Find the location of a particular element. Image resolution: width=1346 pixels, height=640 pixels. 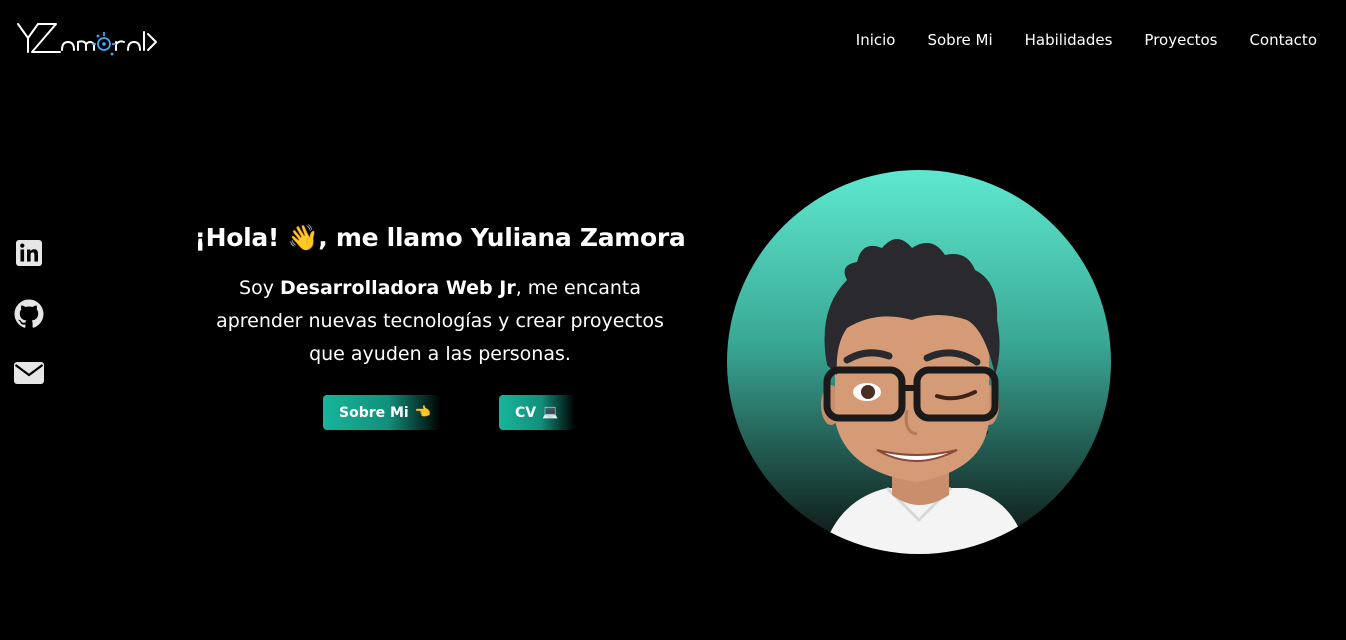

cv-button: CV 💻 is located at coordinates (537, 412).